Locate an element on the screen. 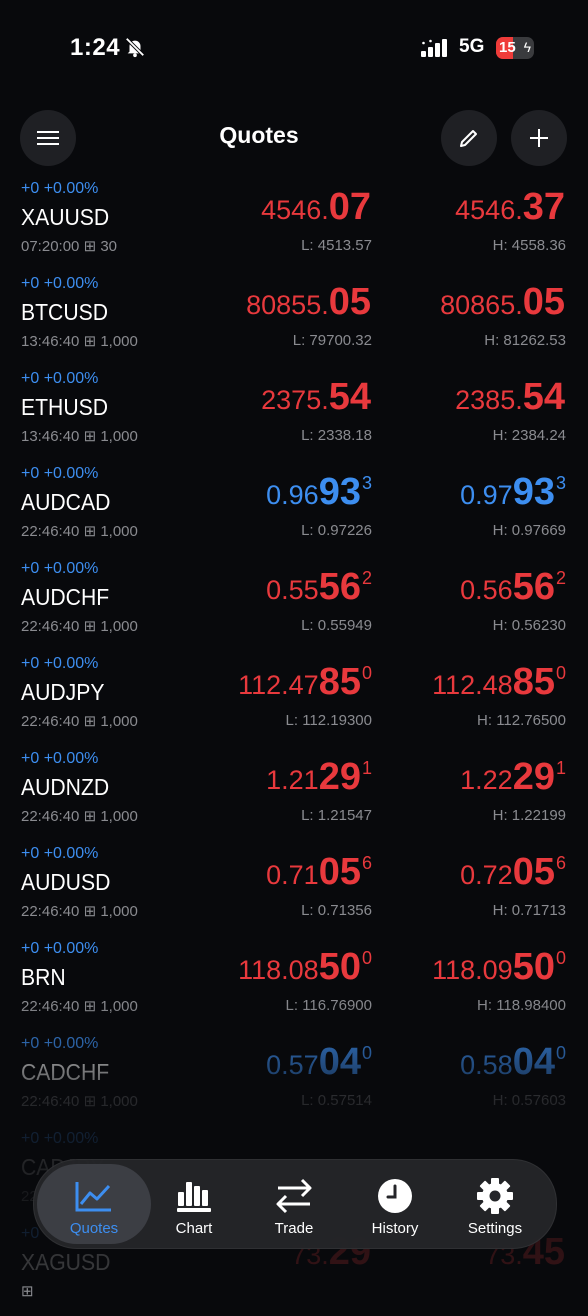  bid-price: 1.21291 is located at coordinates (319, 777).